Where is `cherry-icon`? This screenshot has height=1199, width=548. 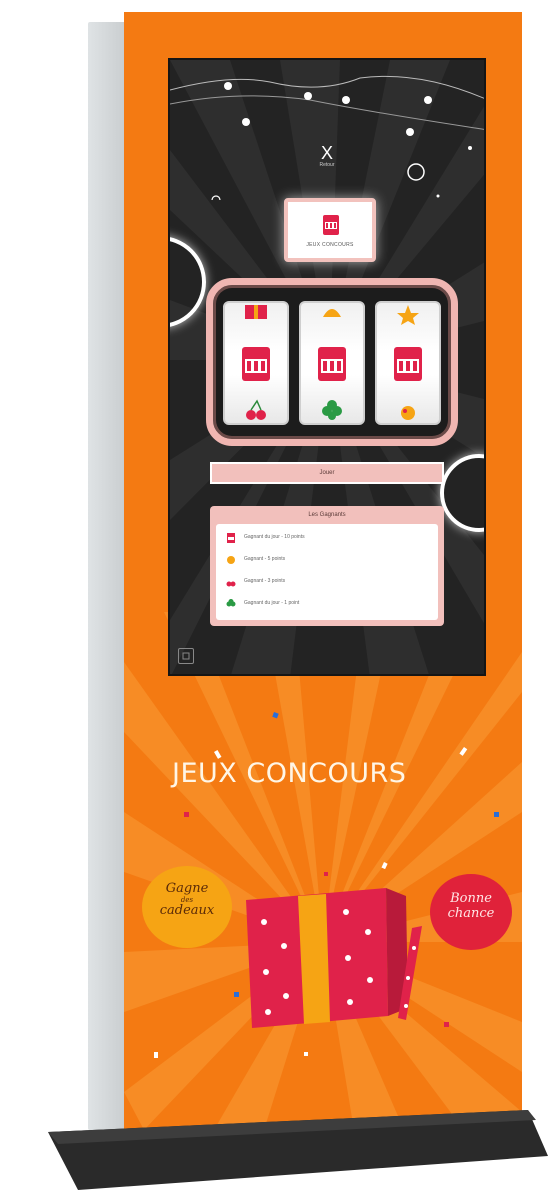 cherry-icon is located at coordinates (231, 584).